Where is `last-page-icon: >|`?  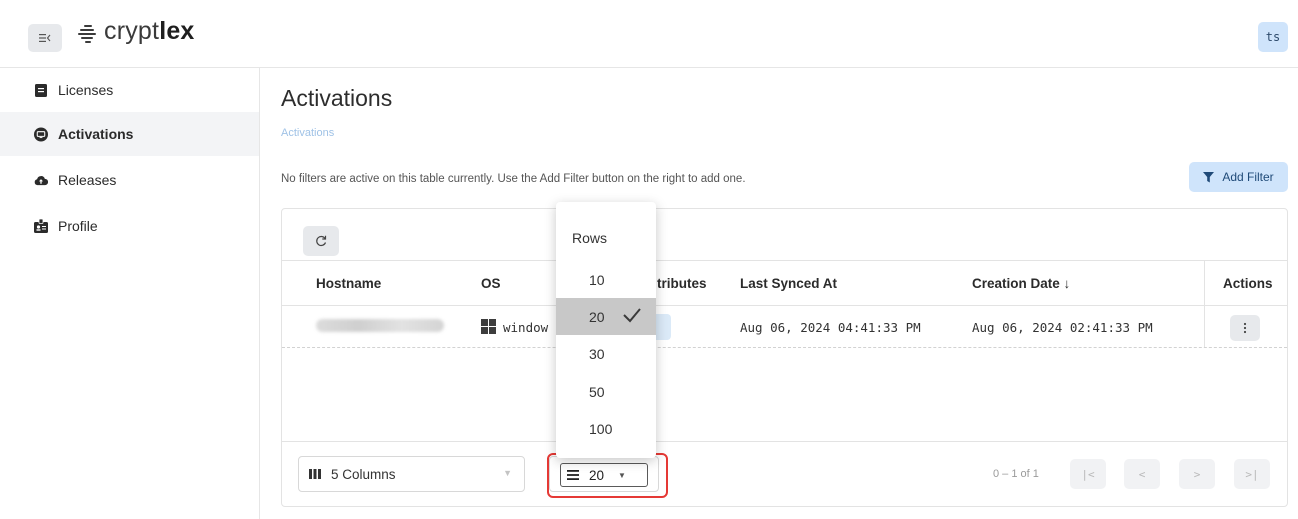
last-page-icon: >| is located at coordinates (1252, 474).